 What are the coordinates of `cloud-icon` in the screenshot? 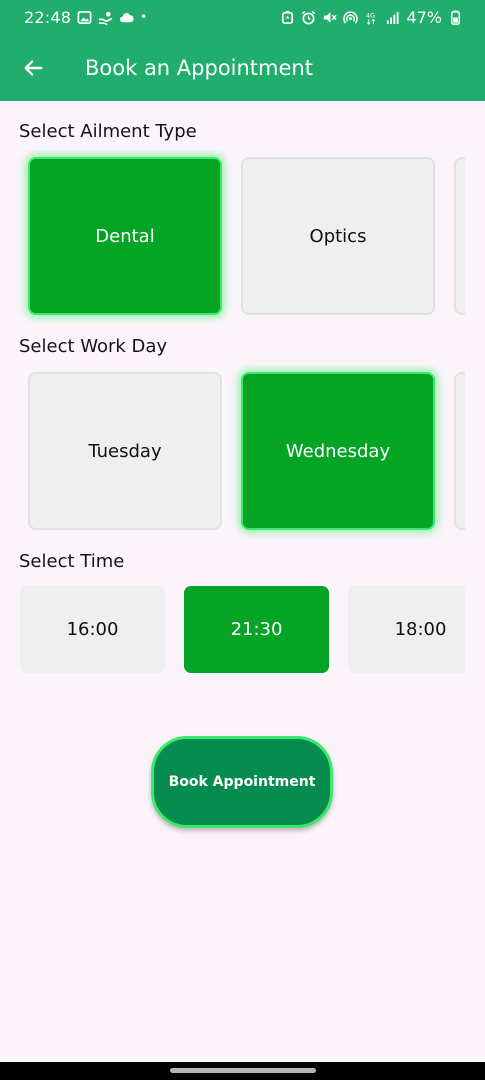 It's located at (126, 17).